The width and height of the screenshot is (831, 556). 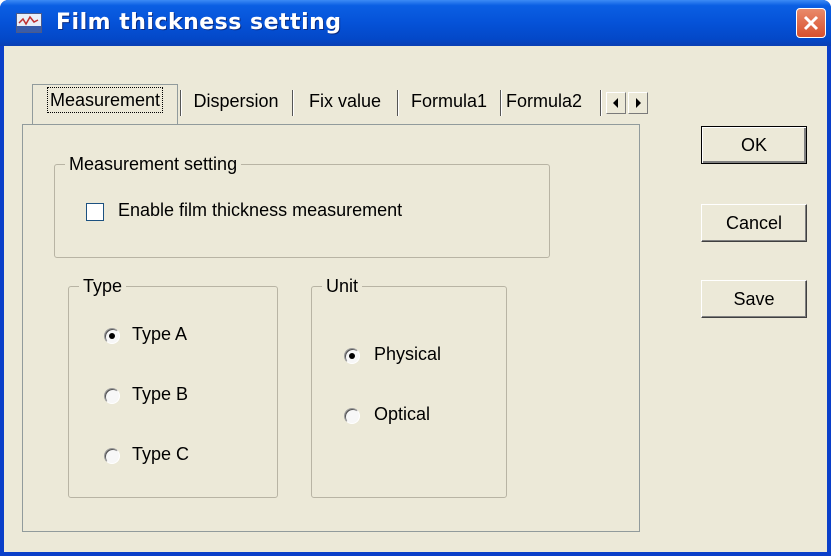 What do you see at coordinates (407, 354) in the screenshot?
I see `radio-label: Physical` at bounding box center [407, 354].